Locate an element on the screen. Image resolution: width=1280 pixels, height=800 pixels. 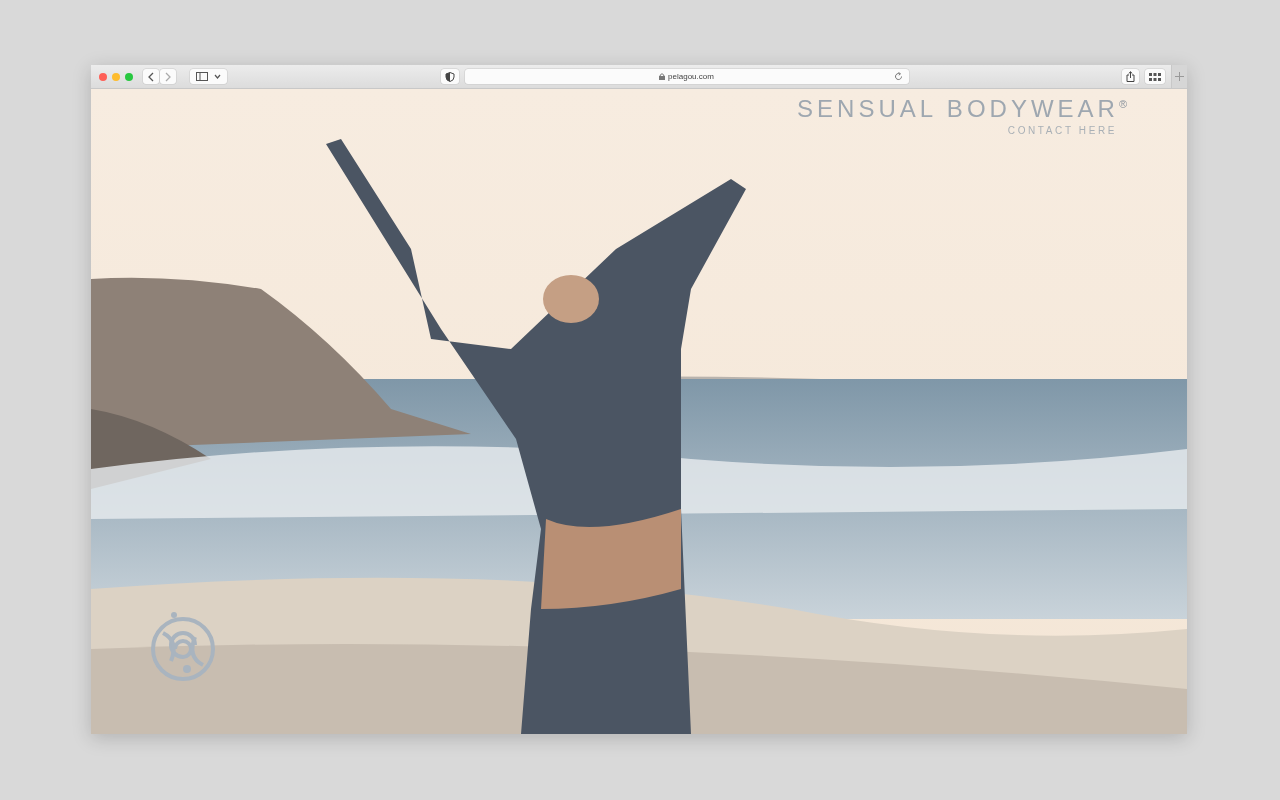
sidebar-button is located at coordinates (208, 76).